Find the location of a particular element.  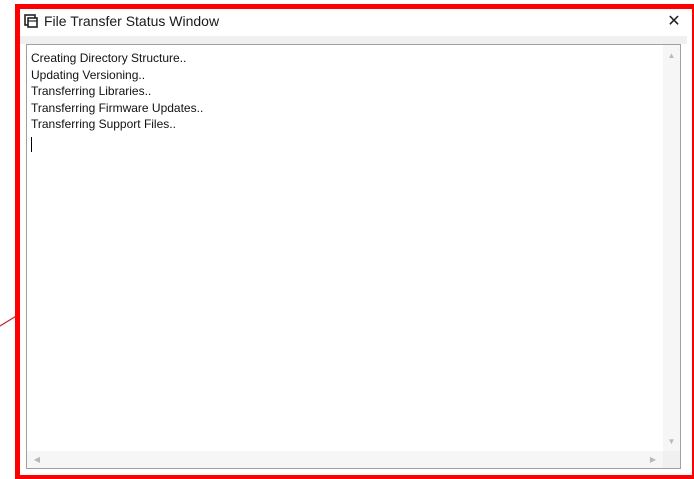

window-title: File Transfer Status Window is located at coordinates (132, 21).